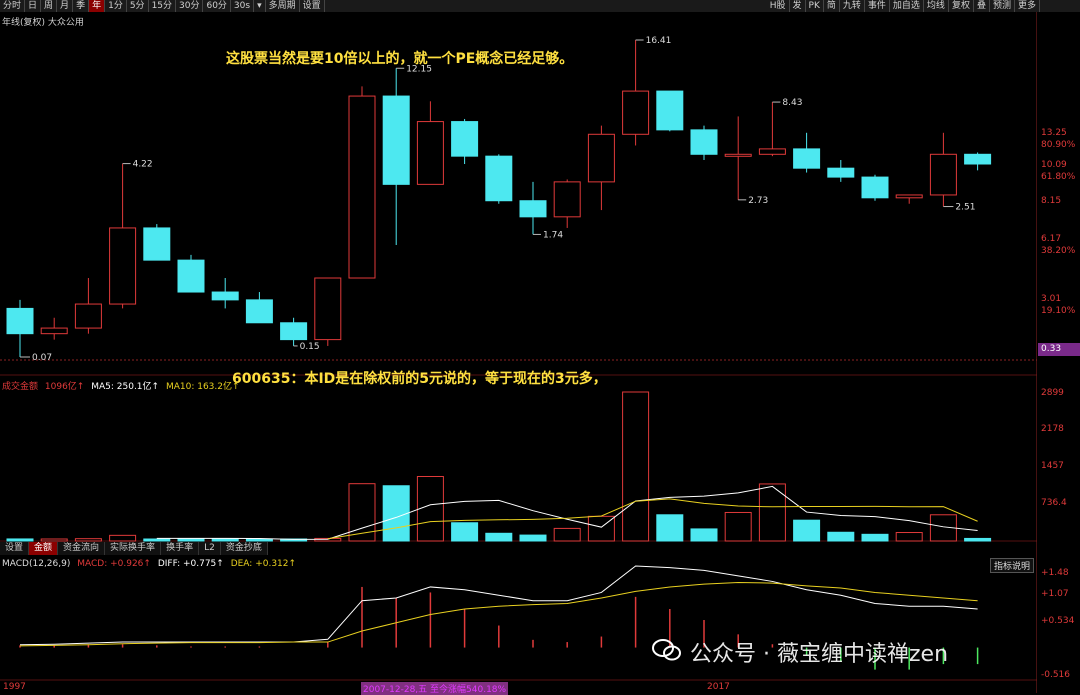  Describe the element at coordinates (758, 201) in the screenshot. I see `price-mark-p8: 2.73` at that location.